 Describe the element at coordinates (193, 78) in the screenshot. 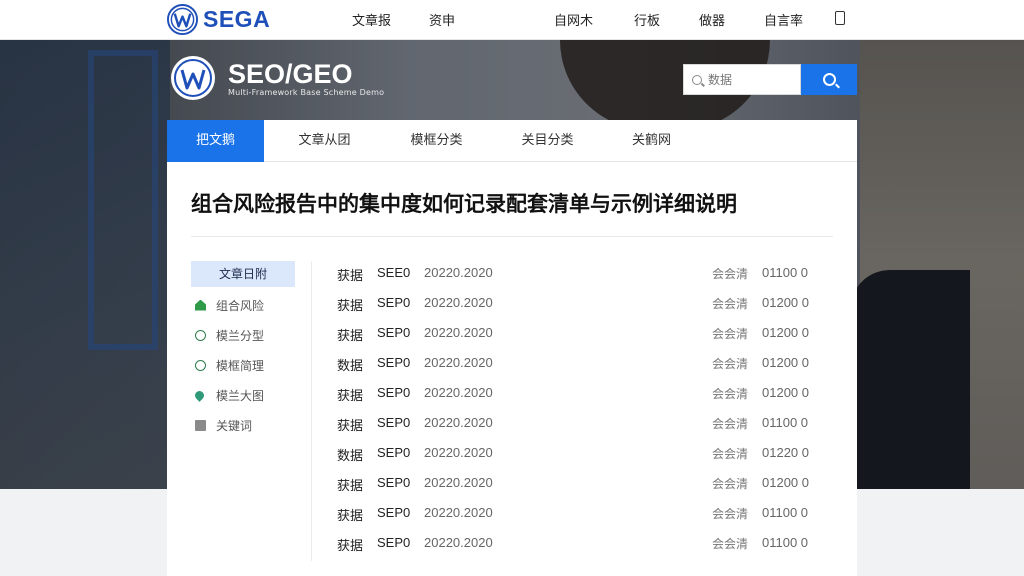

I see `hero-logo-icon` at that location.